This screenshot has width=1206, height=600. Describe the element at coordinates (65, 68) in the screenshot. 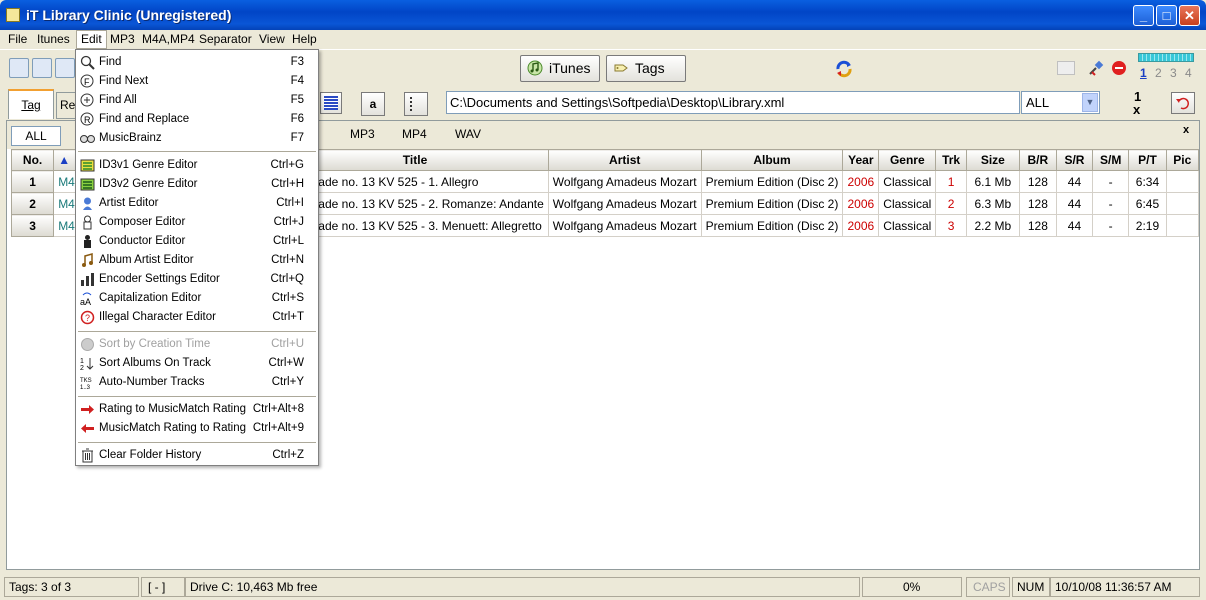

I see `folders-icon` at that location.